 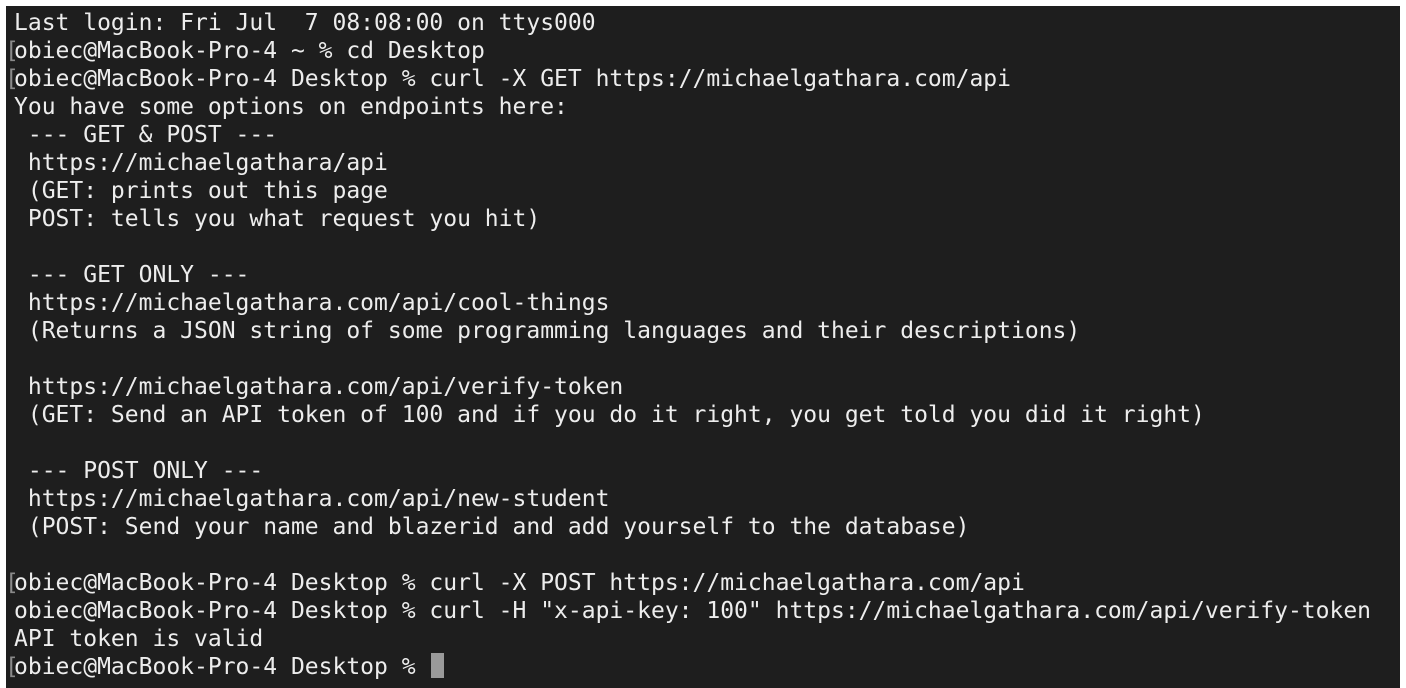 What do you see at coordinates (139, 471) in the screenshot?
I see `line-text: --- POST ONLY ---` at bounding box center [139, 471].